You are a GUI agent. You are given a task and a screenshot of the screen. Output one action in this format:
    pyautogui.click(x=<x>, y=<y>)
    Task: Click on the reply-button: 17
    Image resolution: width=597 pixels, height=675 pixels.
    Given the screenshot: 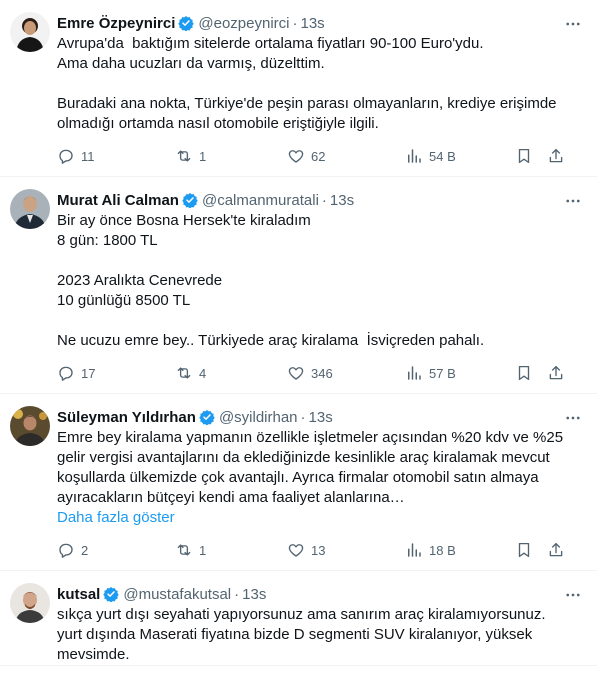 What is the action you would take?
    pyautogui.click(x=116, y=373)
    